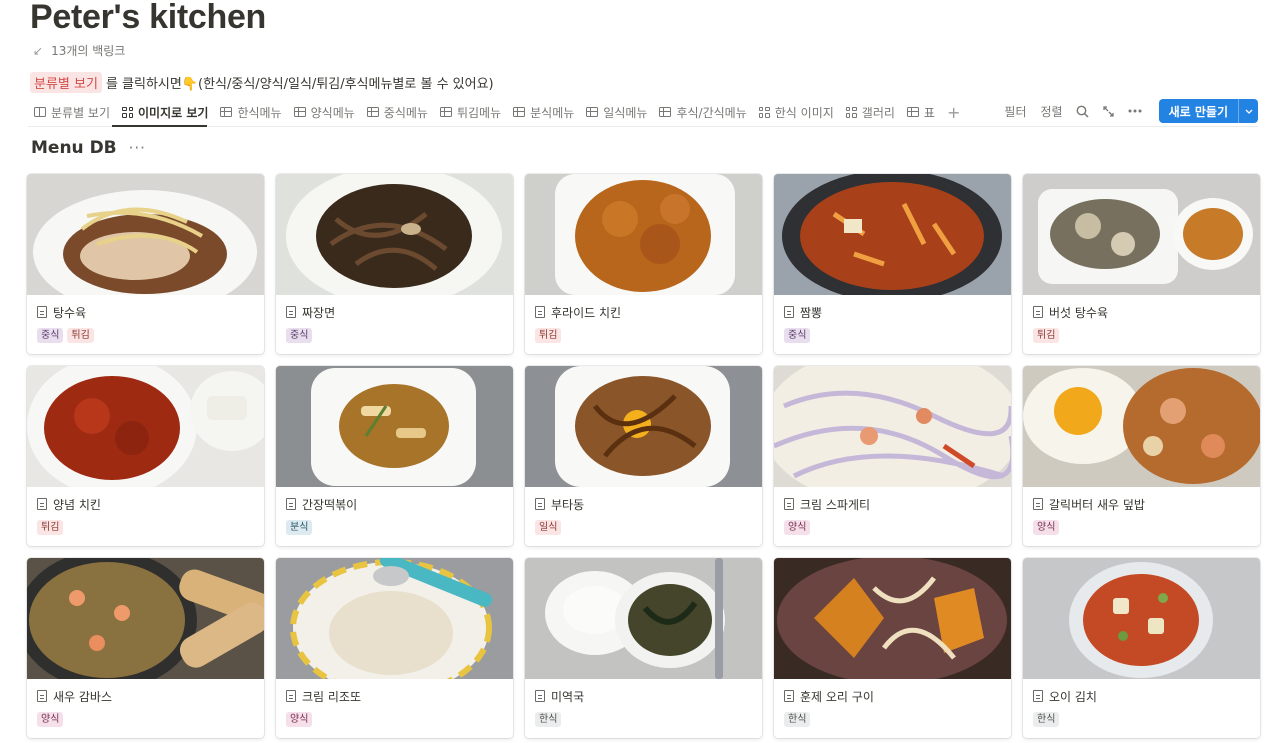 The height and width of the screenshot is (743, 1280). What do you see at coordinates (892, 312) in the screenshot?
I see `card-title: 짬뽕` at bounding box center [892, 312].